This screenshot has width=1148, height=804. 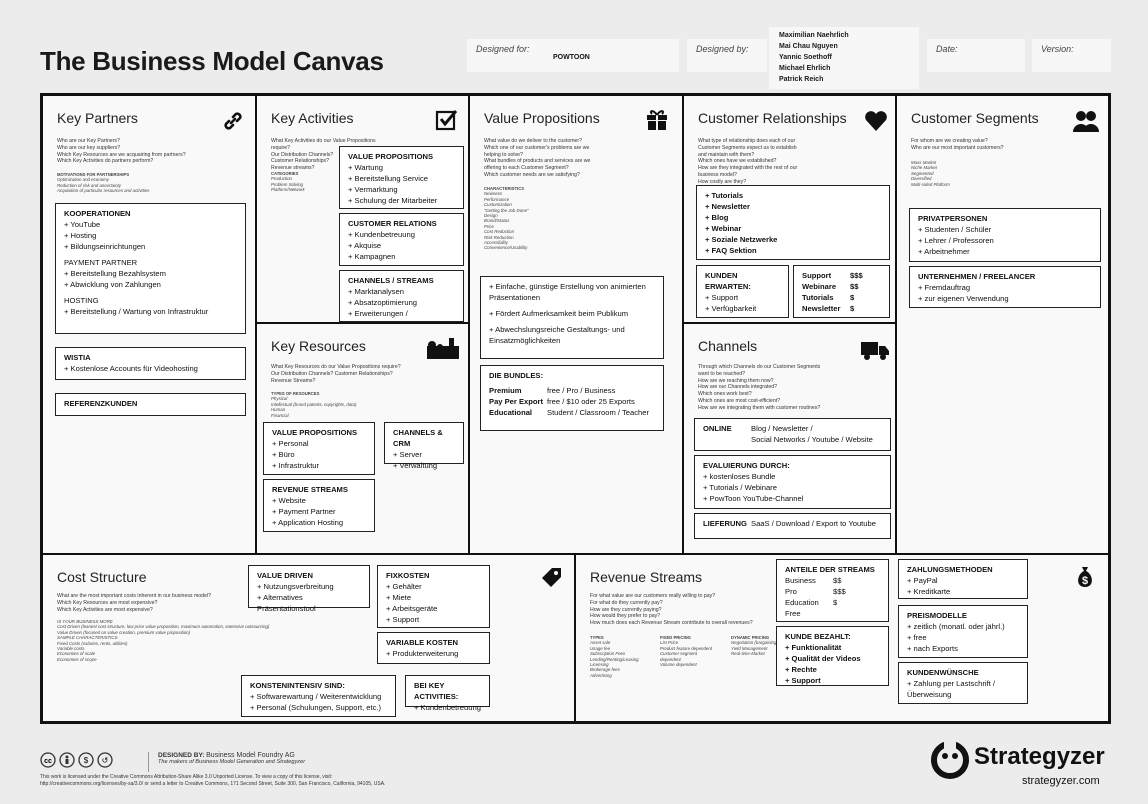 I want to click on text-line: HOSTING, so click(x=81, y=300).